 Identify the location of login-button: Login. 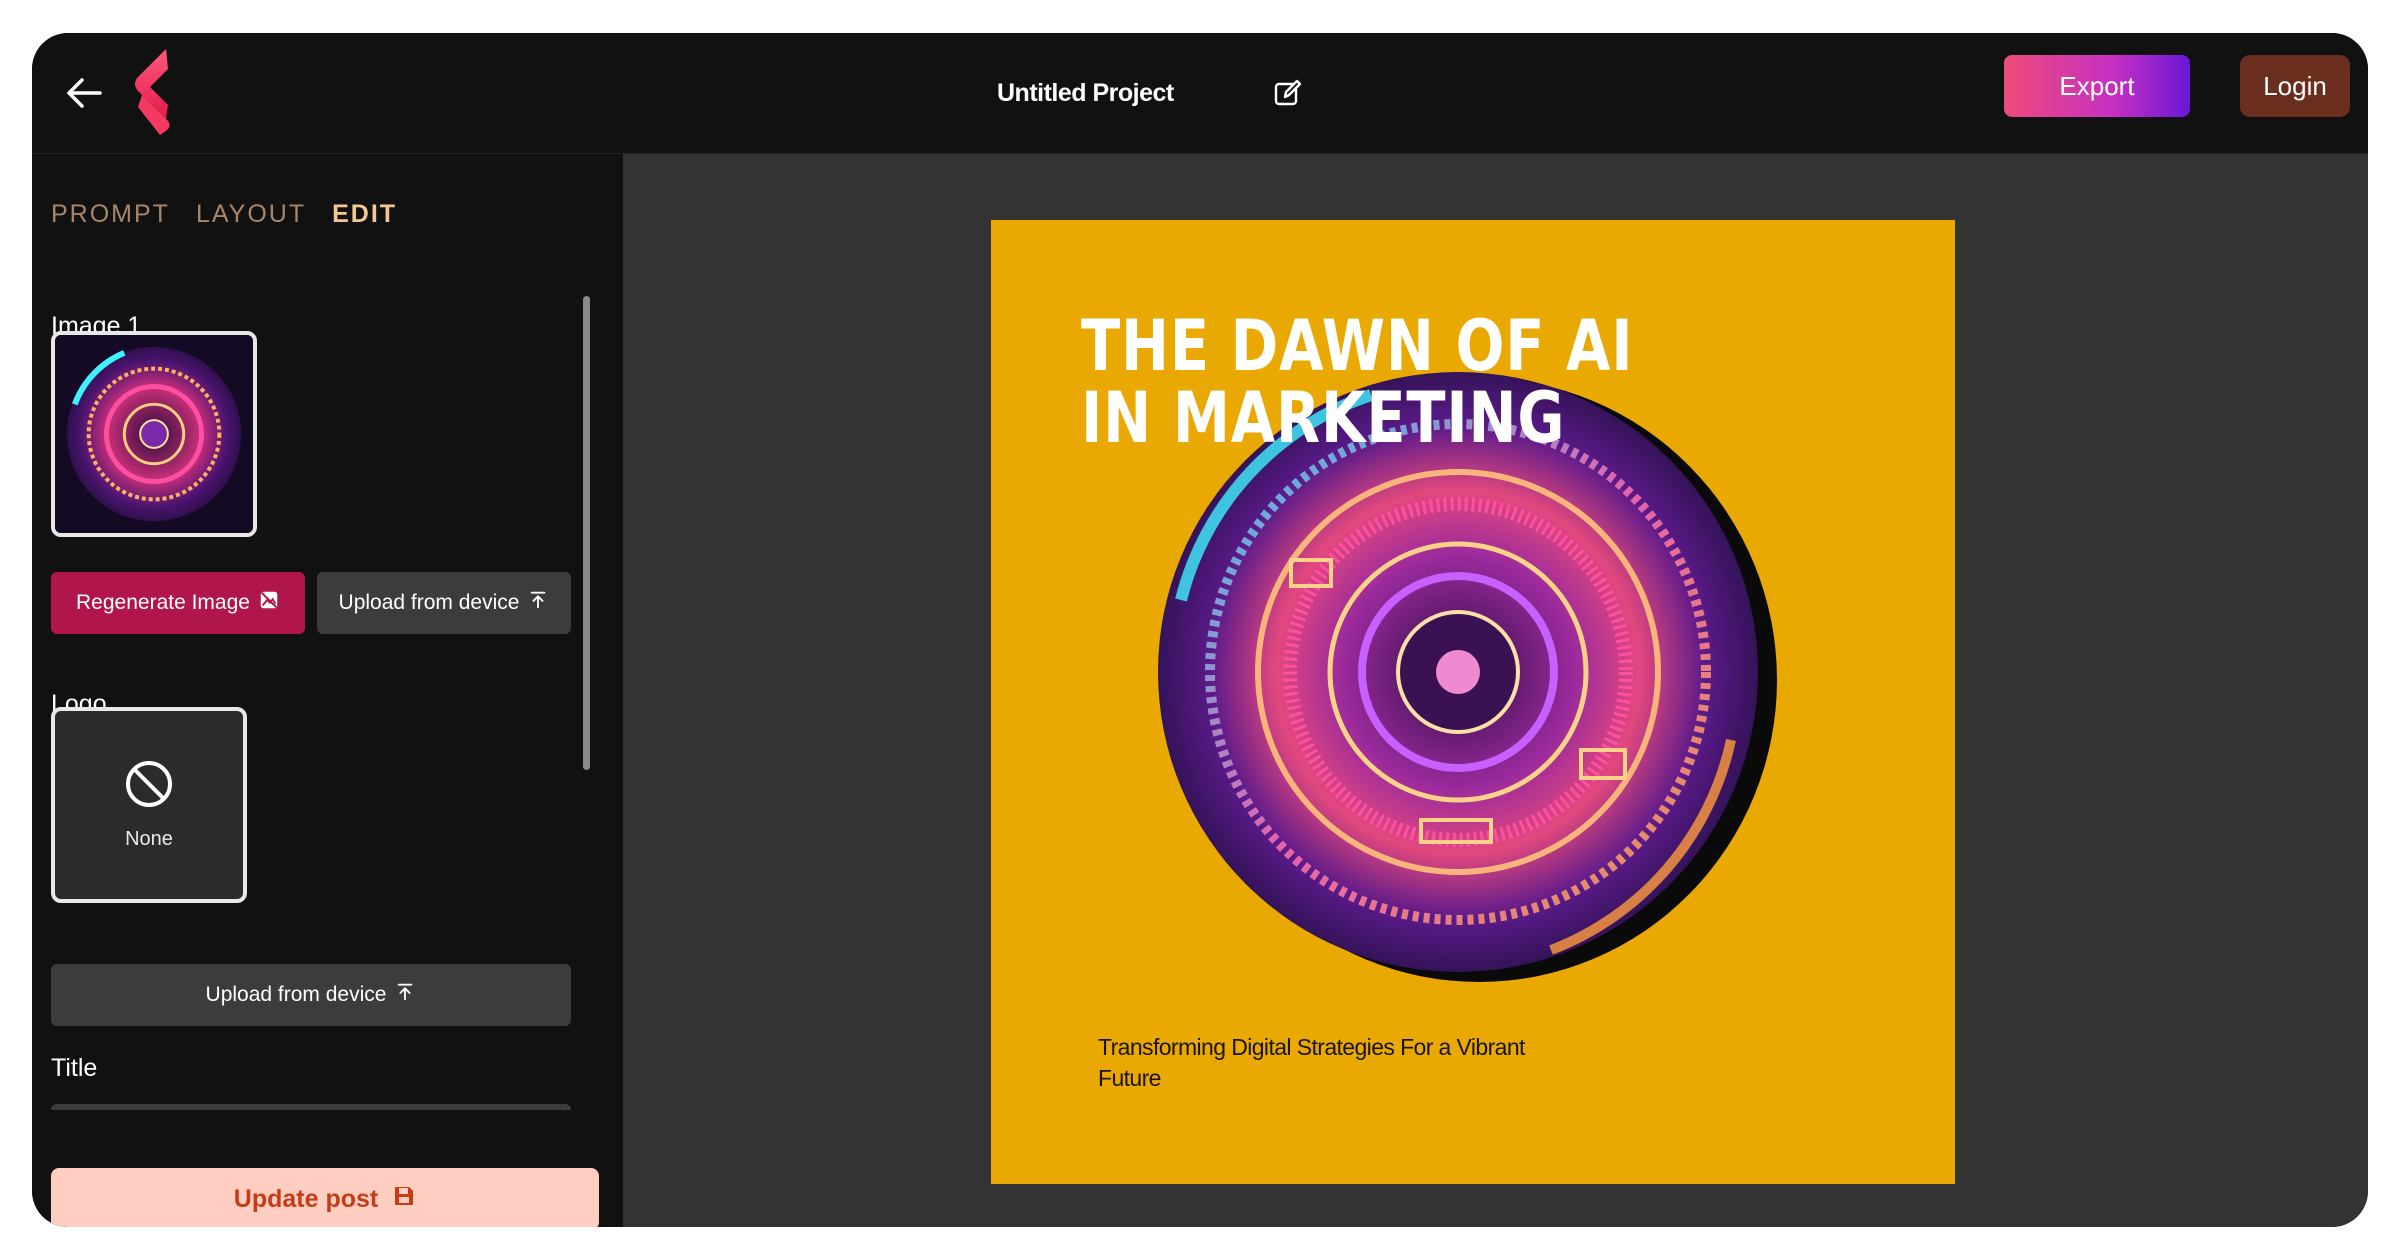
(2295, 86).